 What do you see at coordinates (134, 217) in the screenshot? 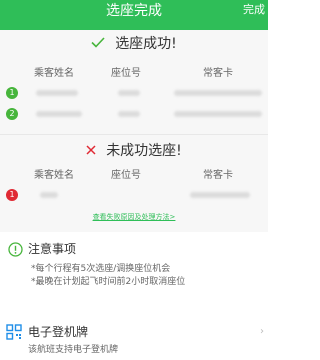
I see `failure-reason-link: 查看失败原因及处理方法>` at bounding box center [134, 217].